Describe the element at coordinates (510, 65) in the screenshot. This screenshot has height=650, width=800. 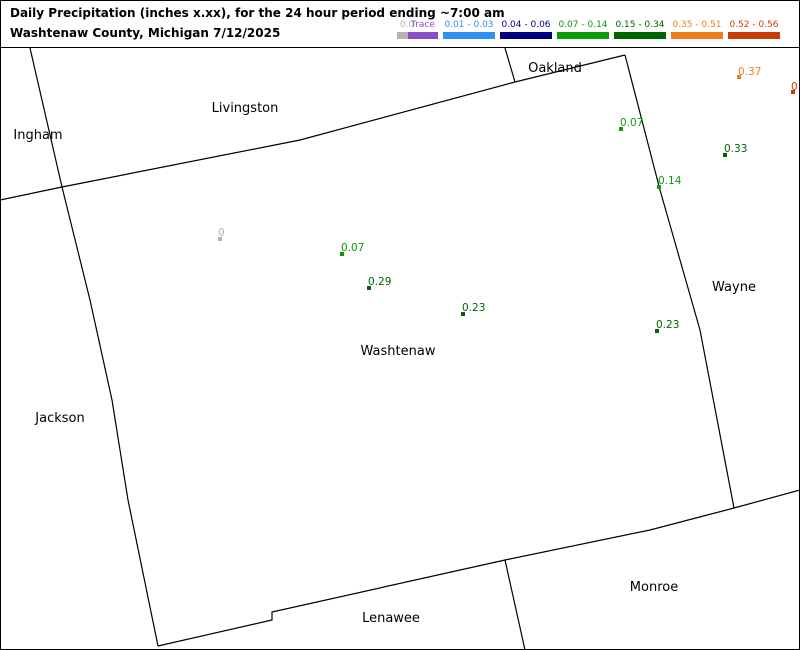
I see `boundary-oakland-livingston` at that location.